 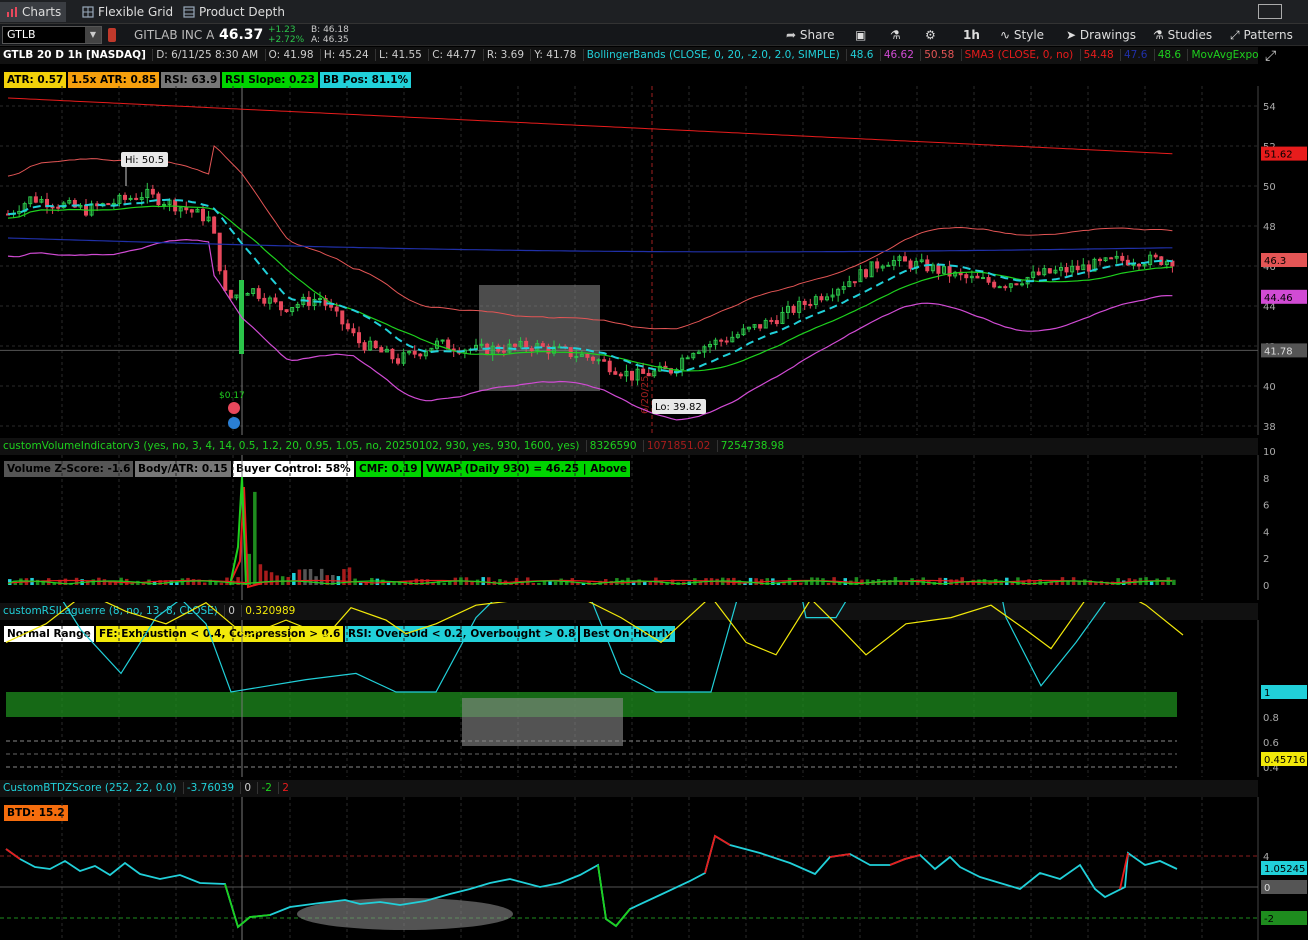 I want to click on symbol-input: GTLB ▼, so click(x=52, y=35).